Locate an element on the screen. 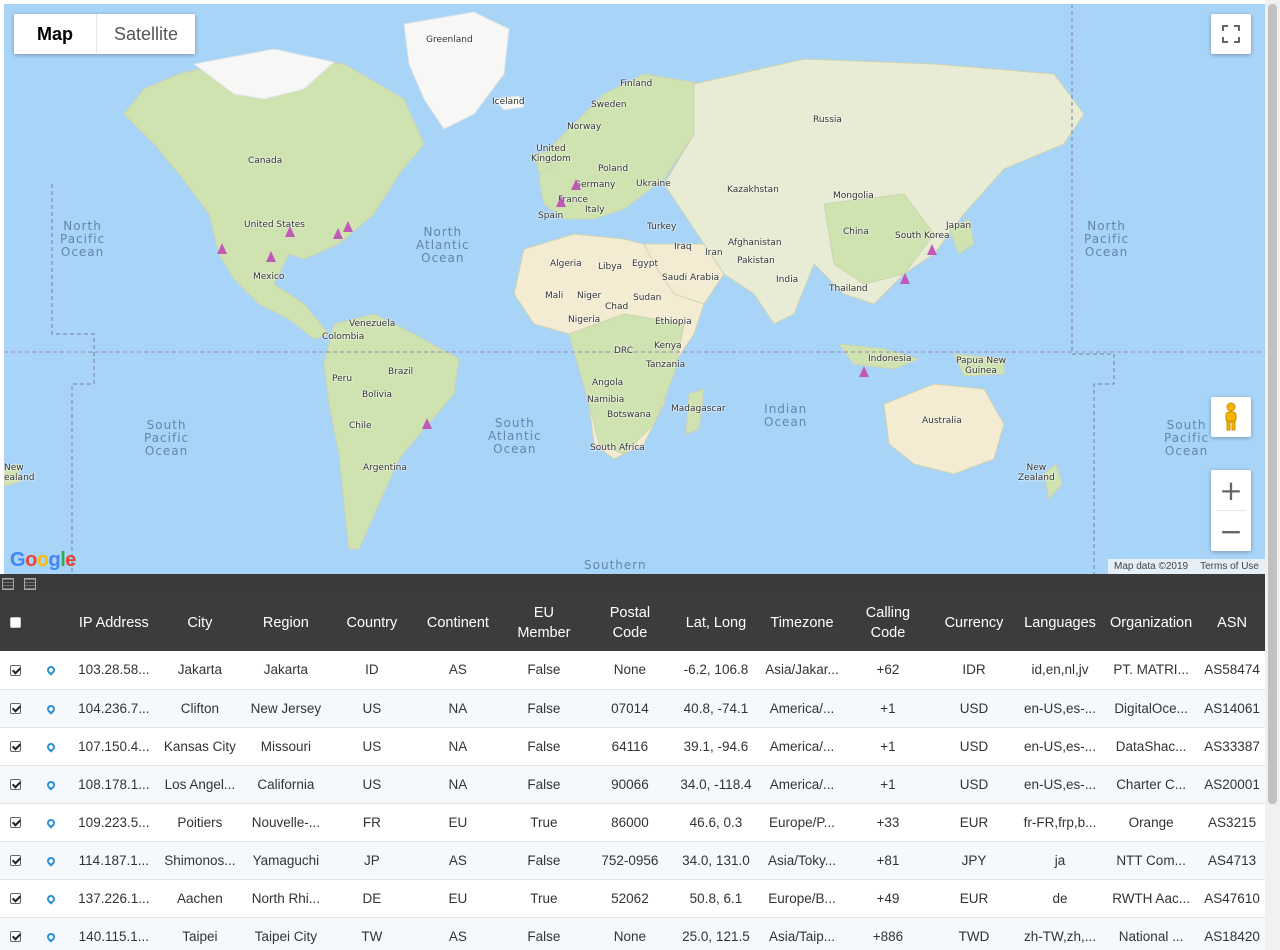 Image resolution: width=1280 pixels, height=950 pixels. column-header: Lat, Long is located at coordinates (715, 622).